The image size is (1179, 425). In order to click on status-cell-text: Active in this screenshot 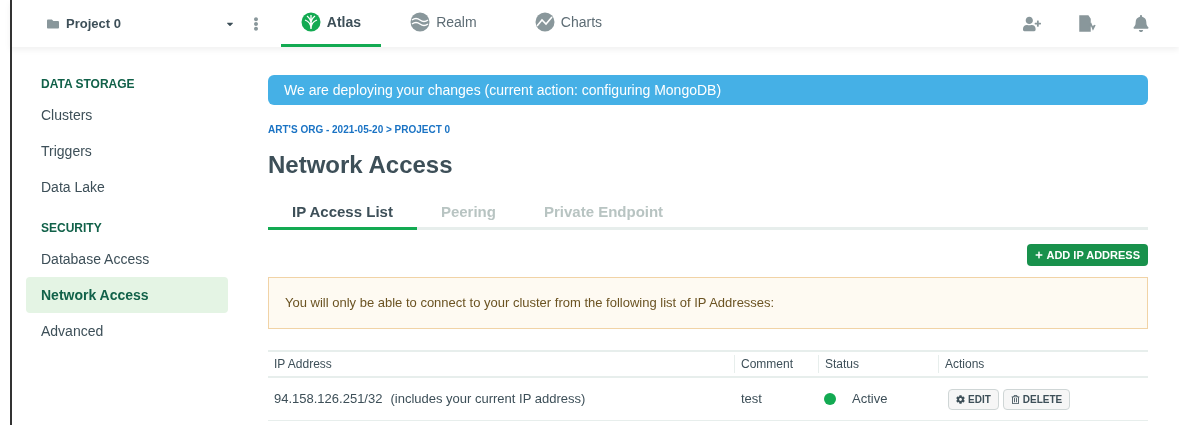, I will do `click(870, 399)`.